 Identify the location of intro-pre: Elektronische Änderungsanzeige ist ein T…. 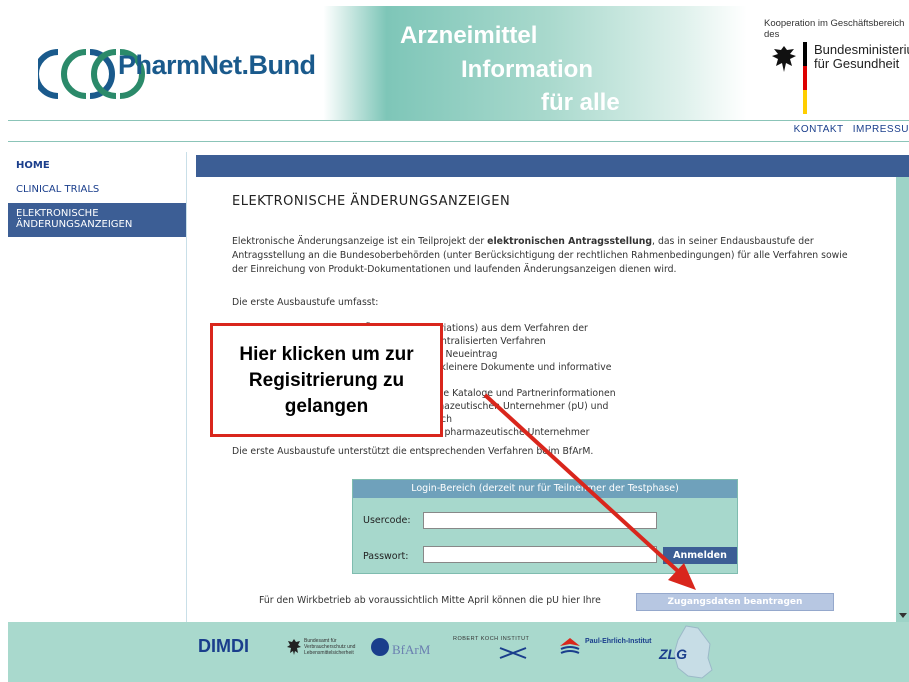
(360, 241).